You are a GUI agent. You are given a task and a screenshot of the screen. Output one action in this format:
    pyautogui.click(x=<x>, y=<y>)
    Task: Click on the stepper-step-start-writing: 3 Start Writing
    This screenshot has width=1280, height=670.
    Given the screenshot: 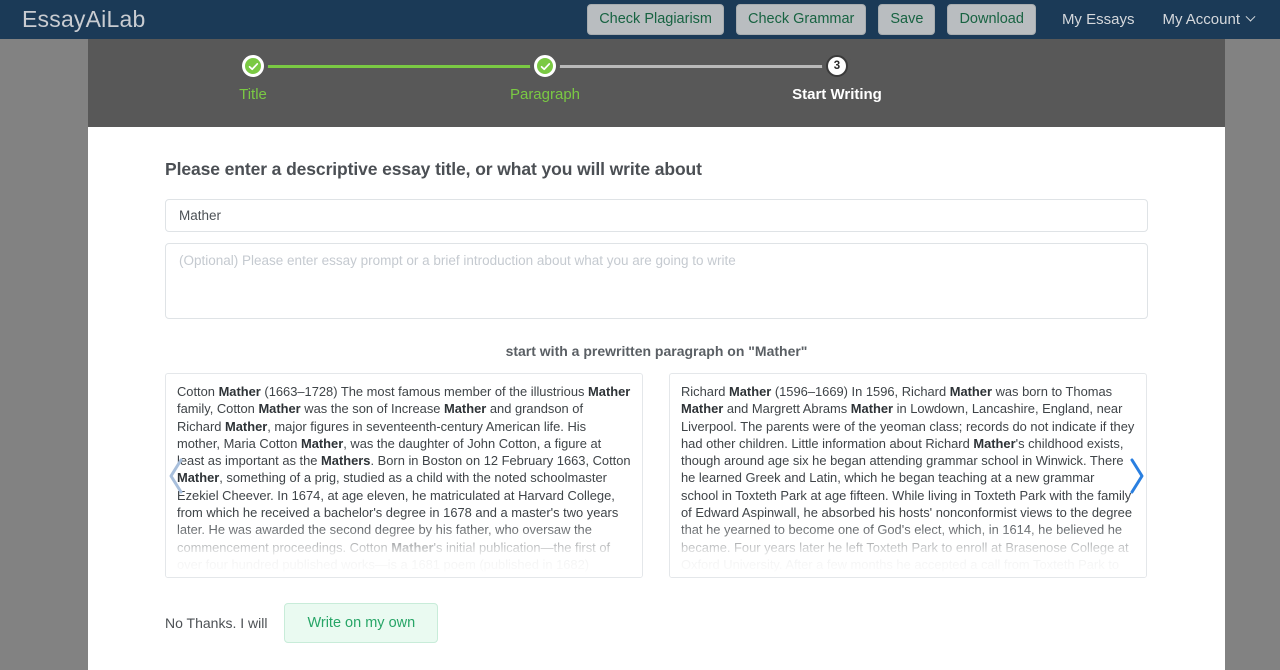 What is the action you would take?
    pyautogui.click(x=837, y=71)
    